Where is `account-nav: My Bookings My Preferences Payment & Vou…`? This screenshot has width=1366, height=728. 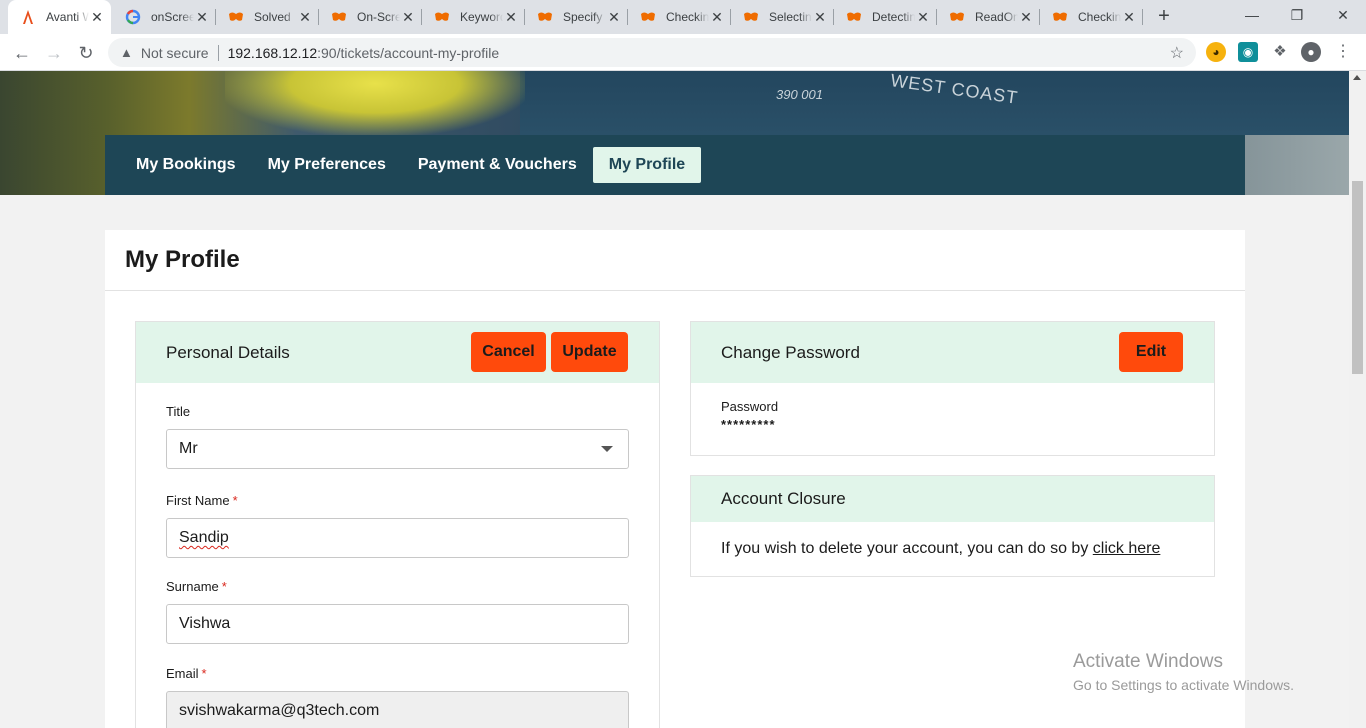
account-nav: My Bookings My Preferences Payment & Vou… is located at coordinates (675, 165).